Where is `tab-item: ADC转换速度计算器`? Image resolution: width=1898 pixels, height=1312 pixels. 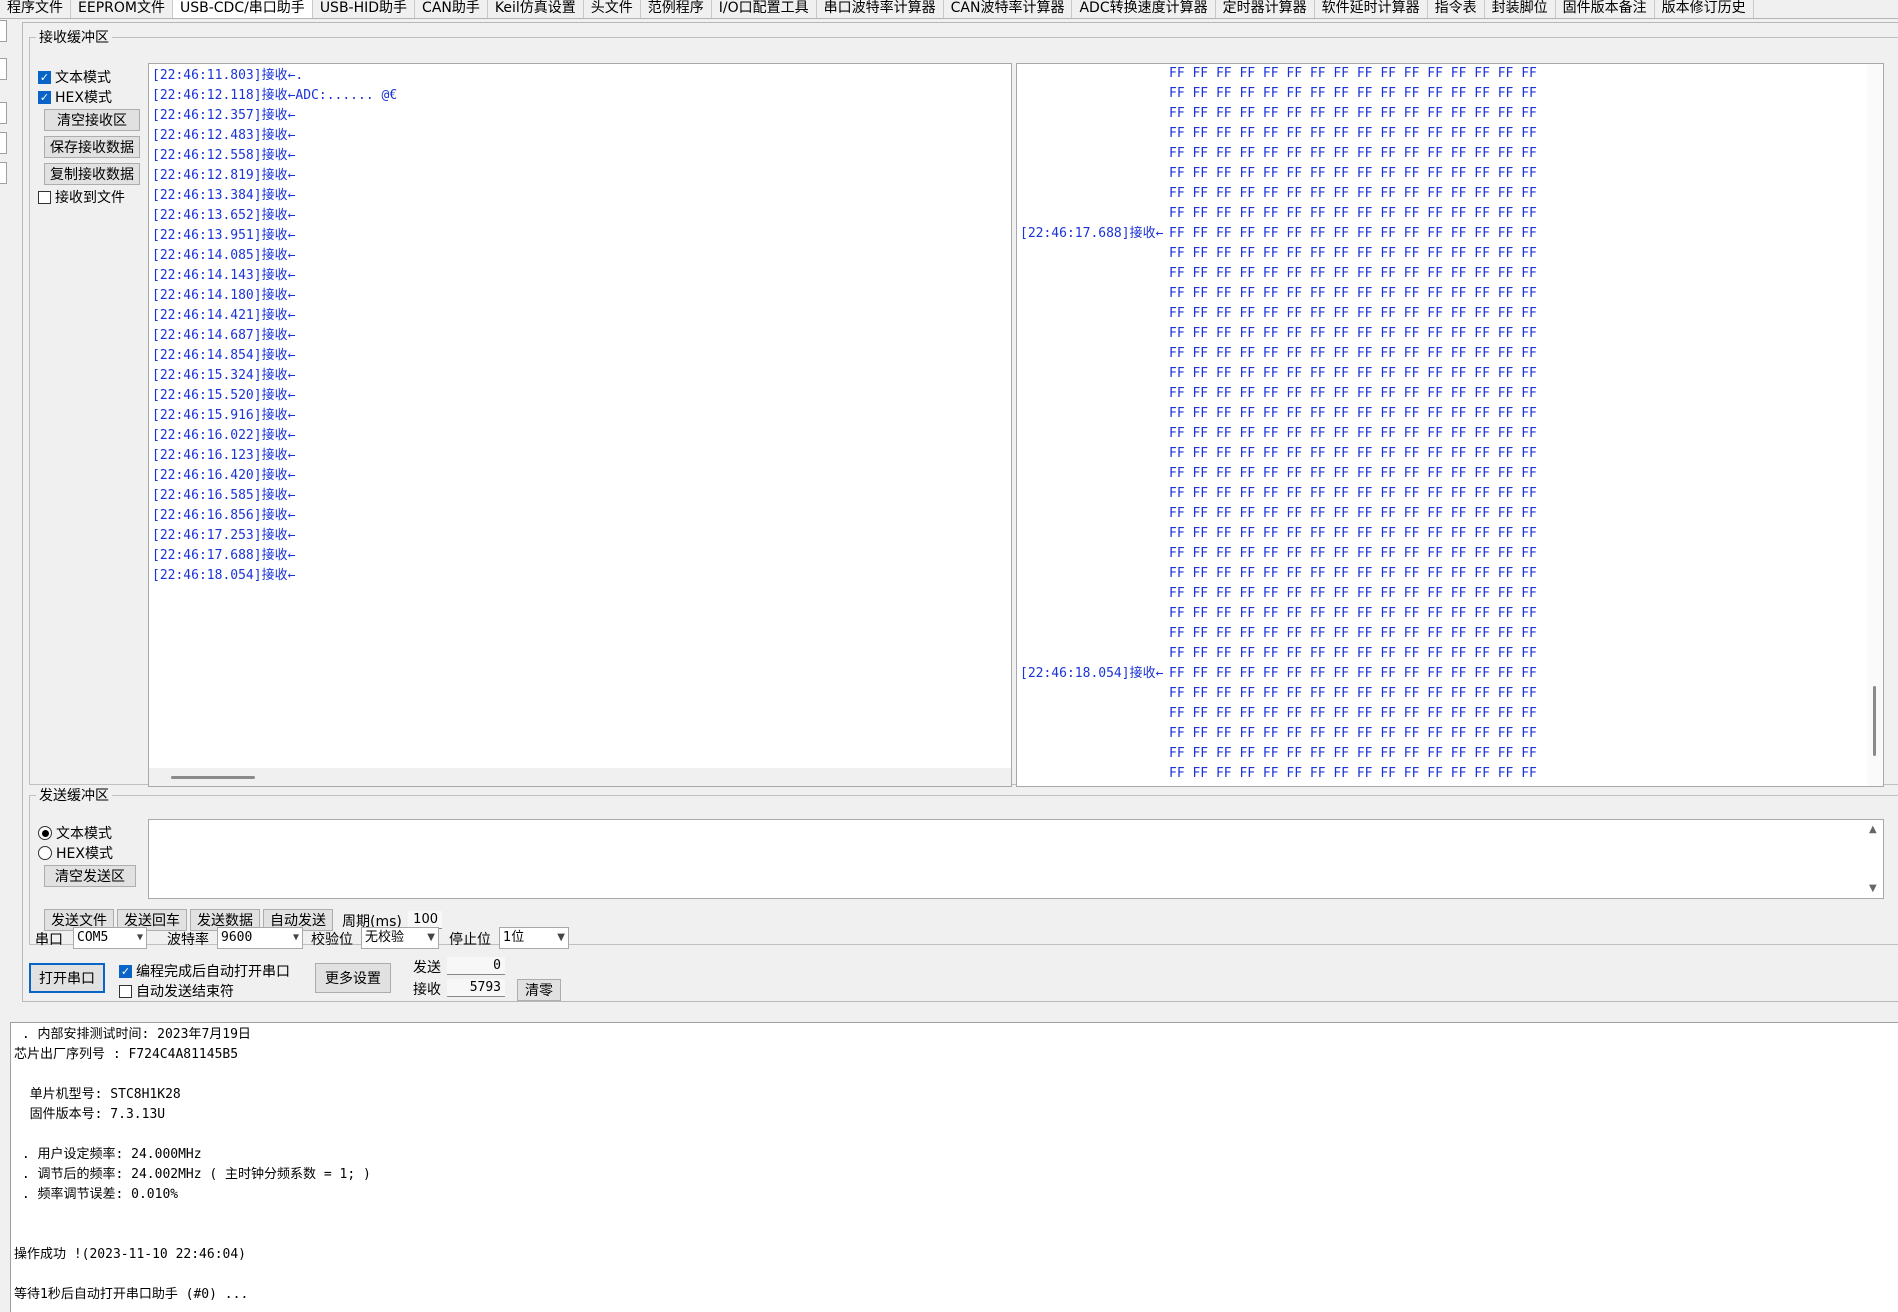
tab-item: ADC转换速度计算器 is located at coordinates (1144, 9).